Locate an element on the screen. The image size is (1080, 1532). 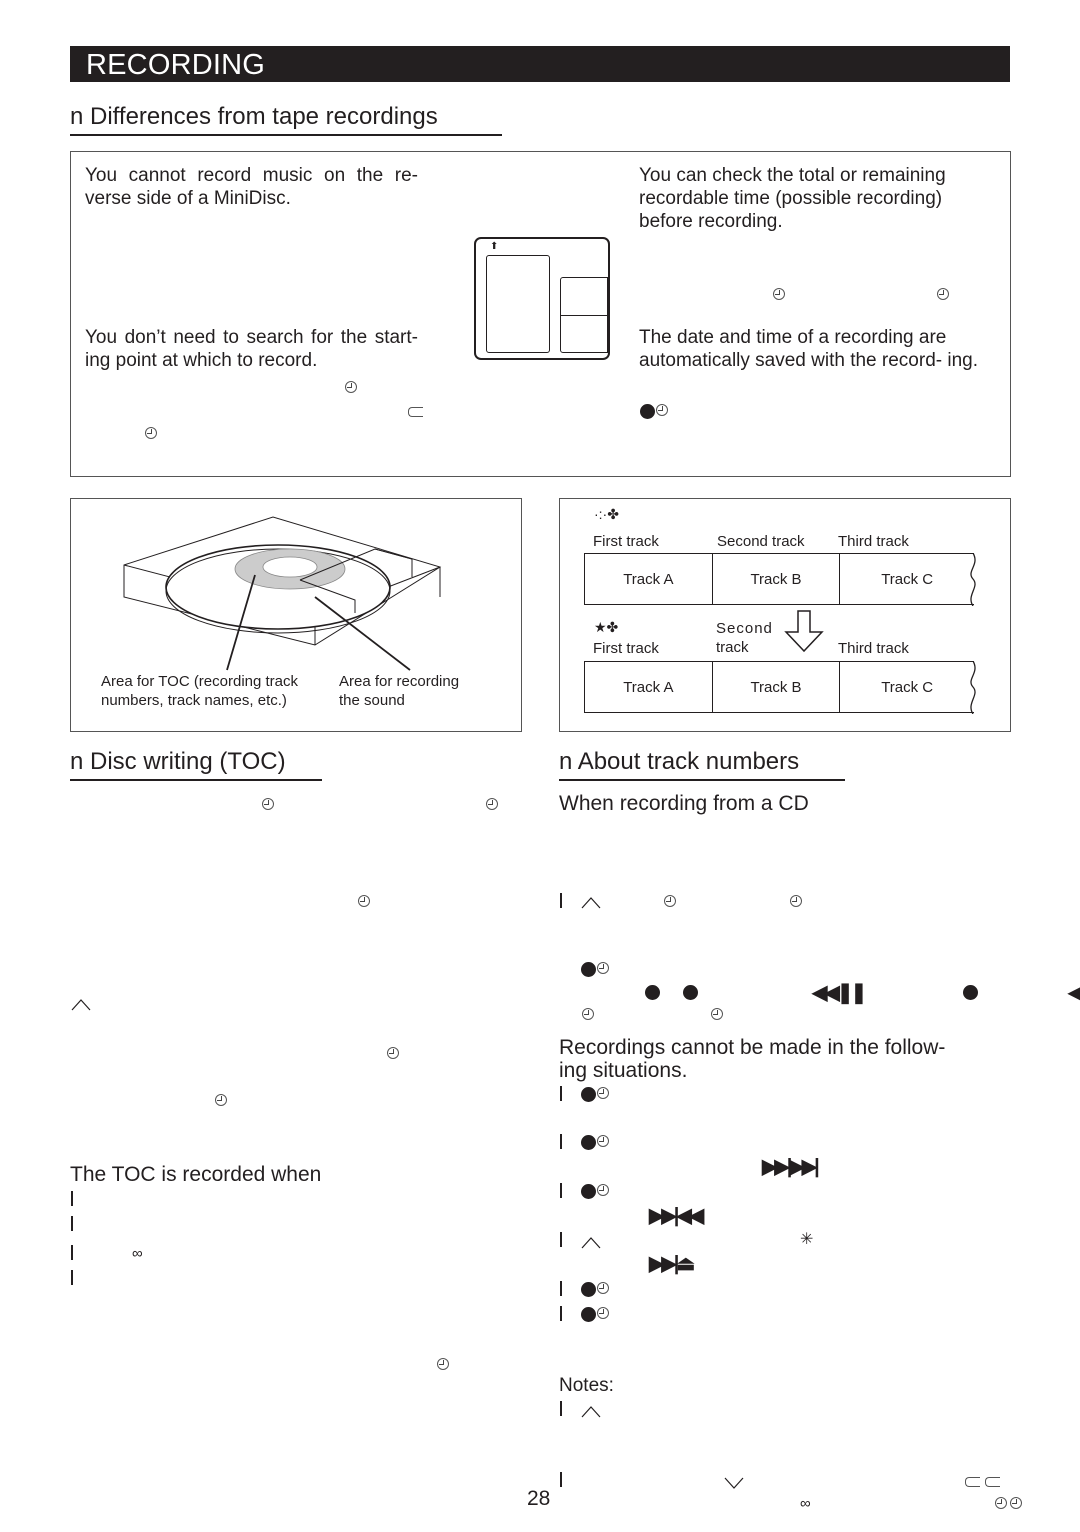
page-title: RECORDING is located at coordinates (176, 65).